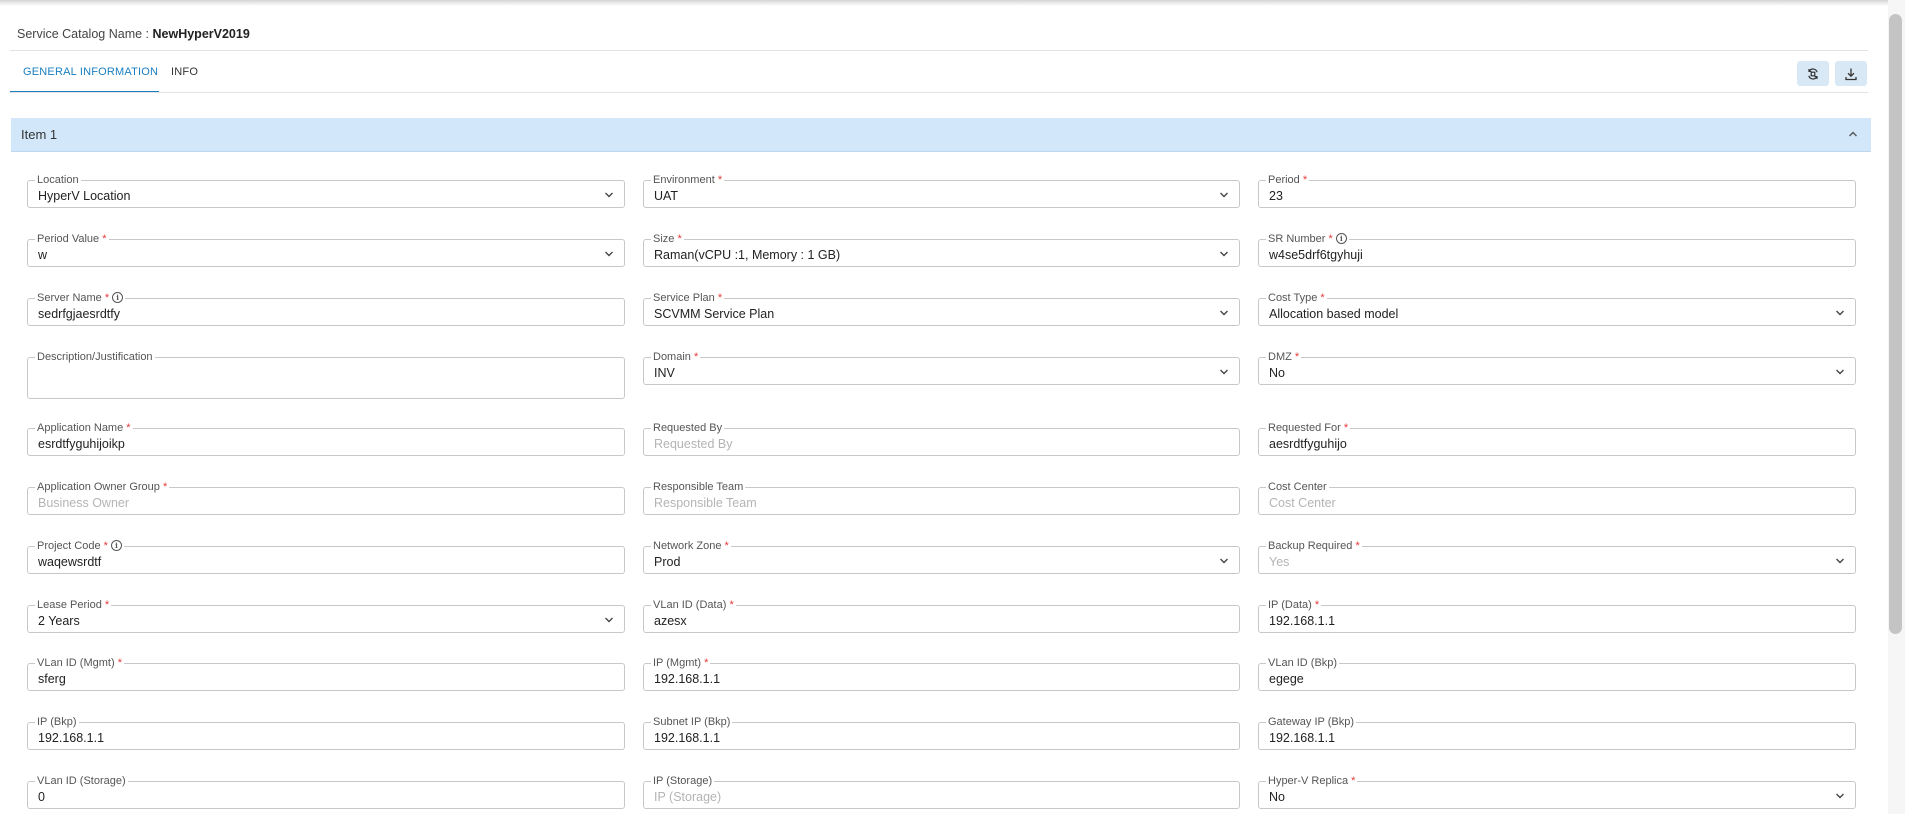 The width and height of the screenshot is (1905, 814). I want to click on gateway-bkp-value: 192.168.1.1, so click(1302, 738).